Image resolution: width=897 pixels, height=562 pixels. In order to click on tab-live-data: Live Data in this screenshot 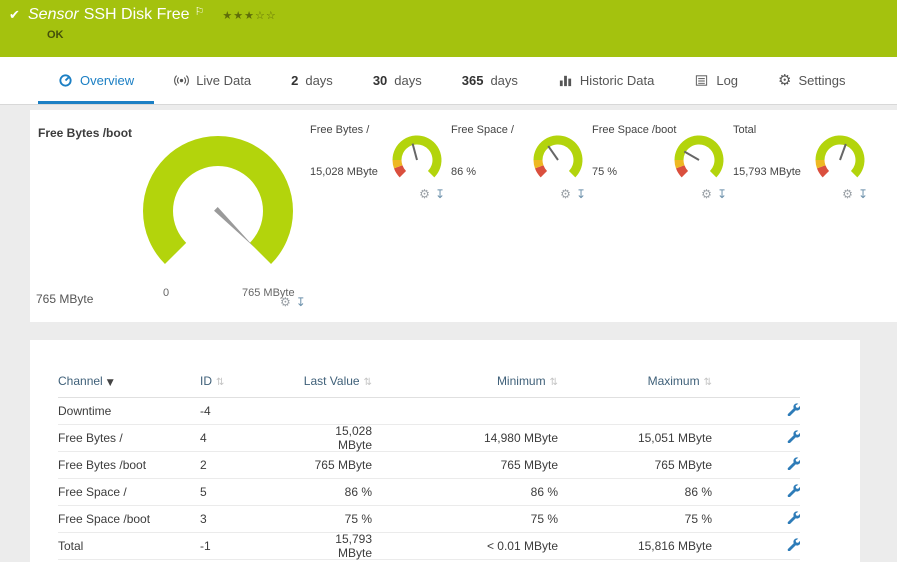, I will do `click(212, 80)`.